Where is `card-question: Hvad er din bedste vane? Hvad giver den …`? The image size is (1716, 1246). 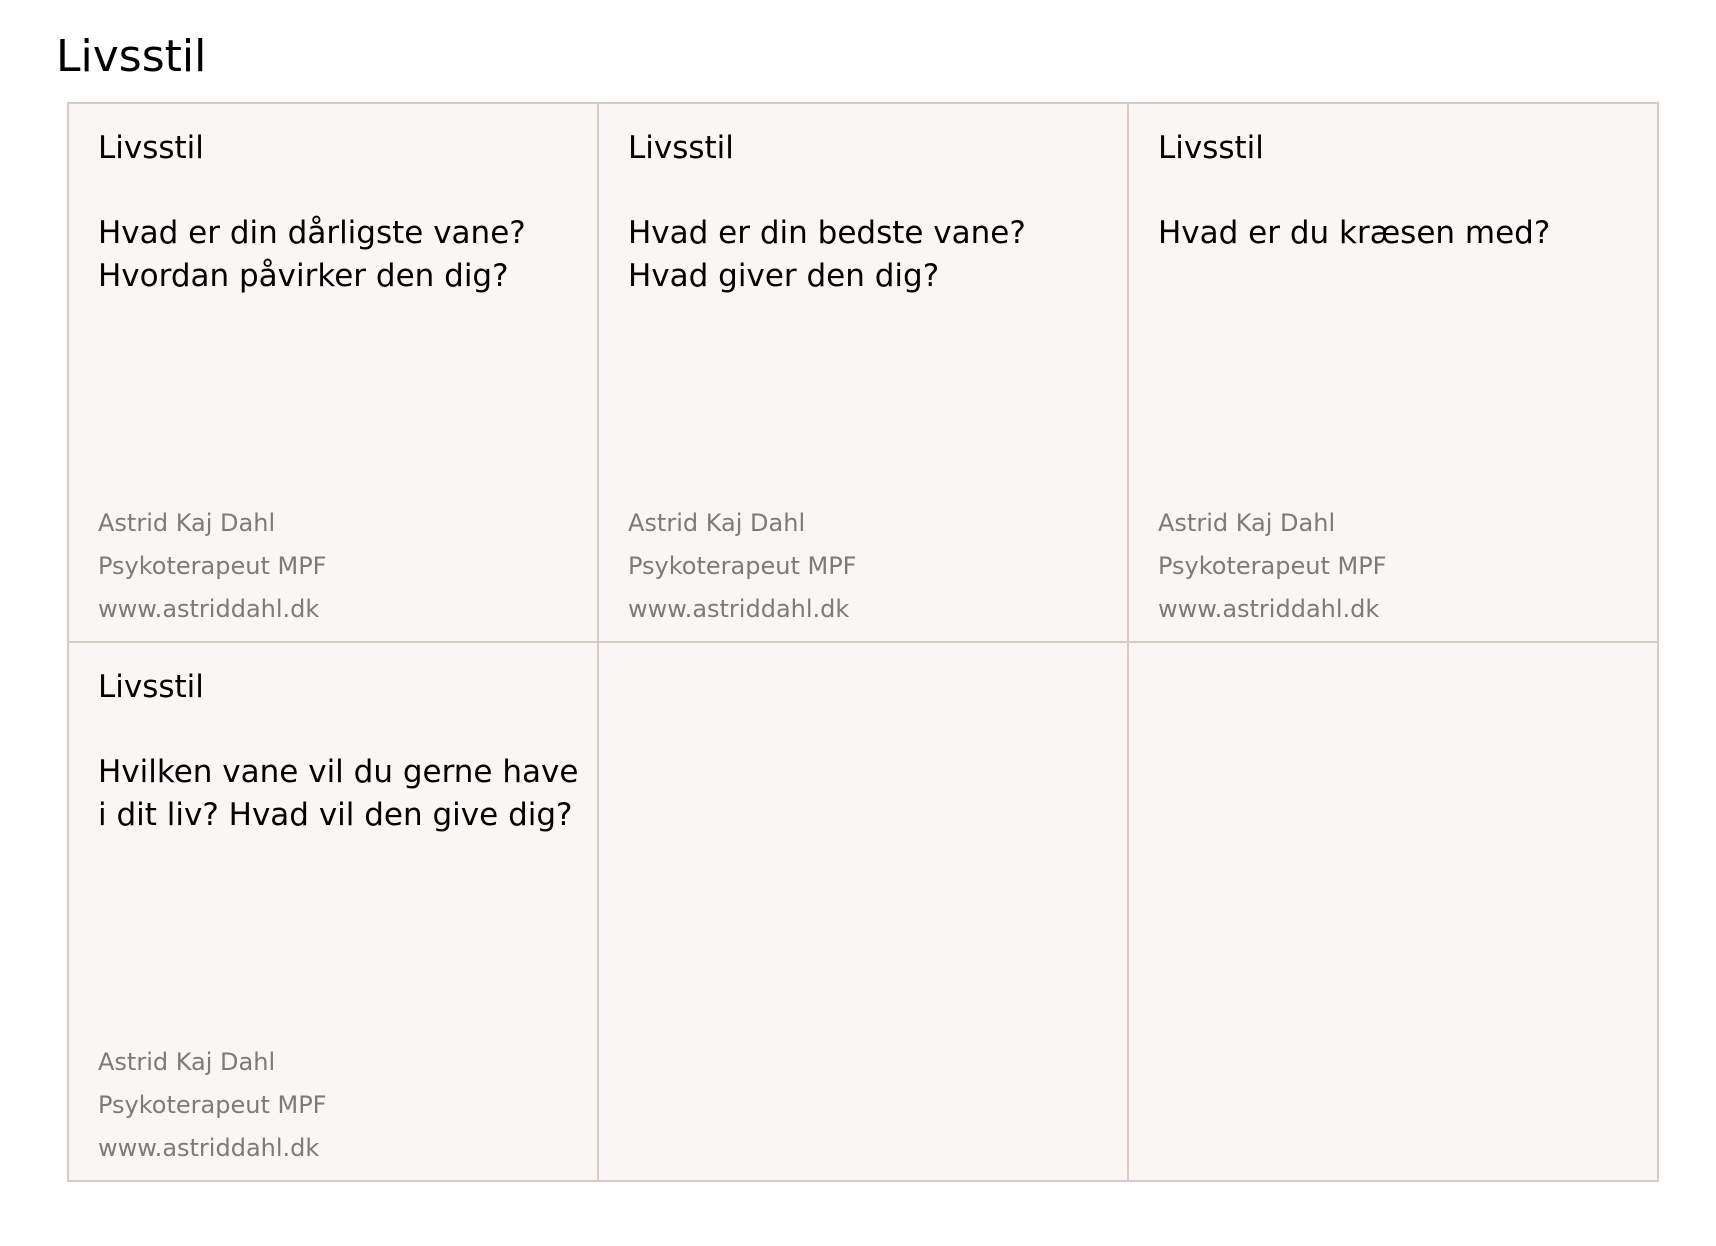
card-question: Hvad er din bedste vane? Hvad giver den … is located at coordinates (827, 254).